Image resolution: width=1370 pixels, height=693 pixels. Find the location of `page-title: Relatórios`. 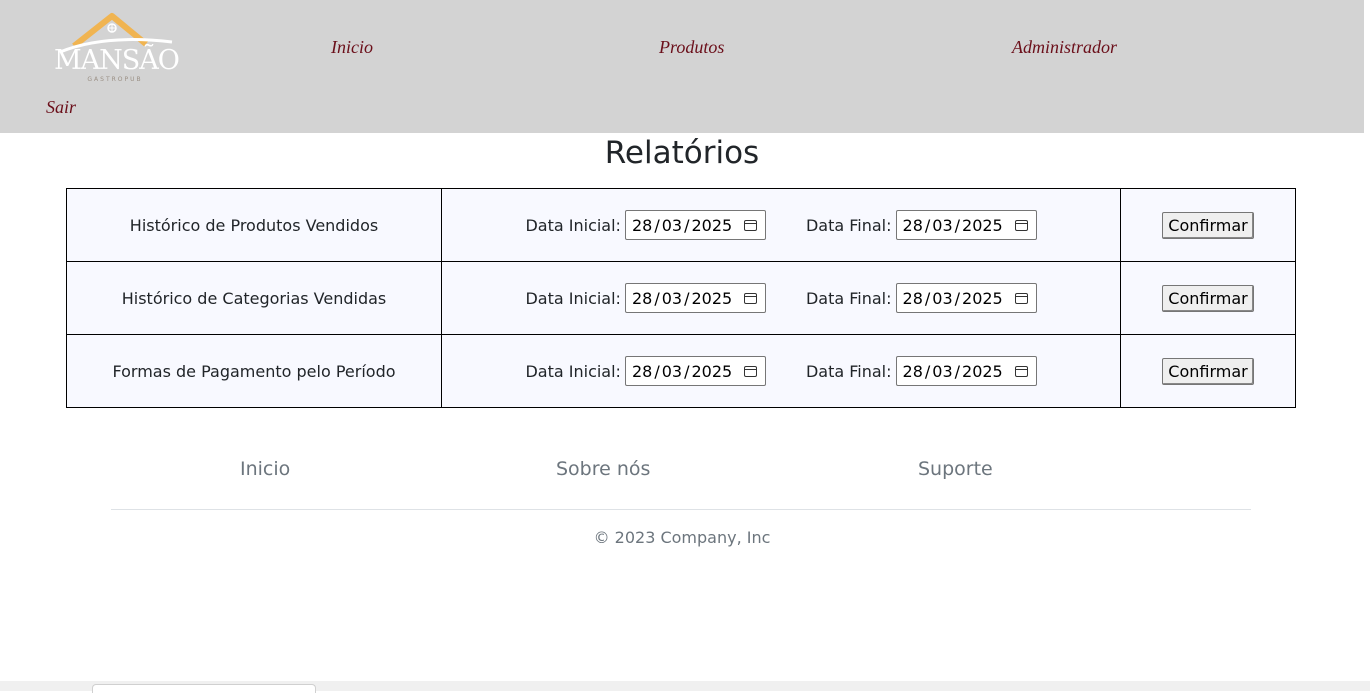

page-title: Relatórios is located at coordinates (682, 153).